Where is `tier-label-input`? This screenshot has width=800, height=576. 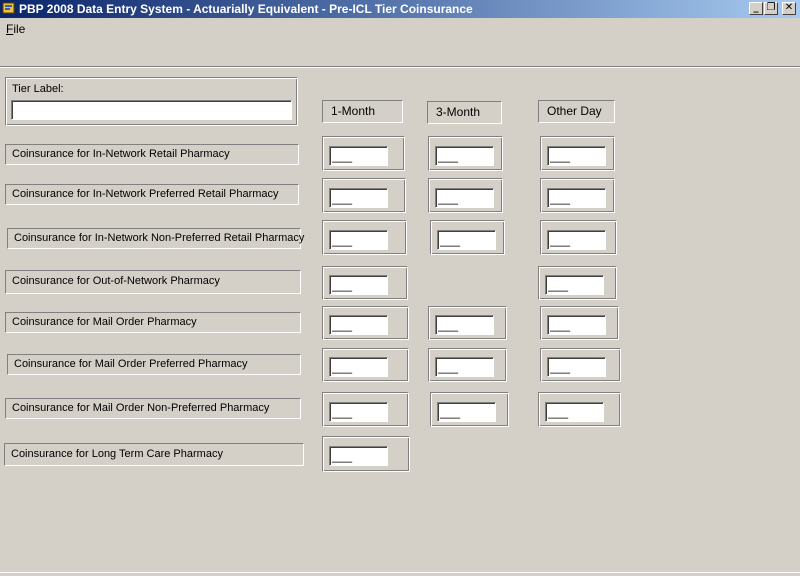
tier-label-input is located at coordinates (151, 110).